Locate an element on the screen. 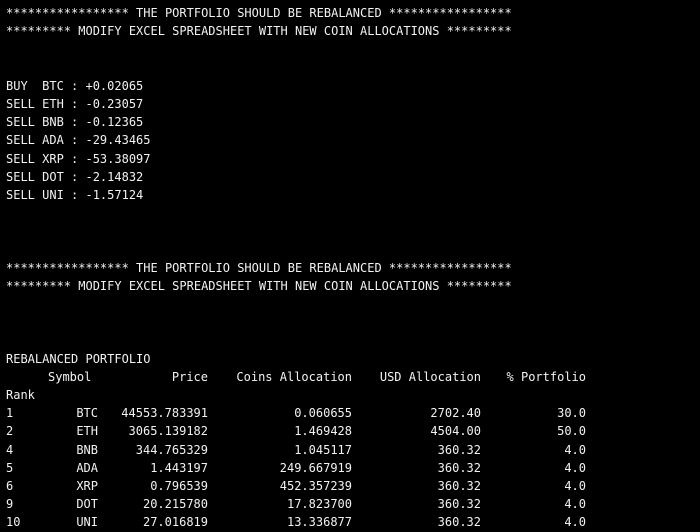  symbol-cell: UNI is located at coordinates (87, 522).